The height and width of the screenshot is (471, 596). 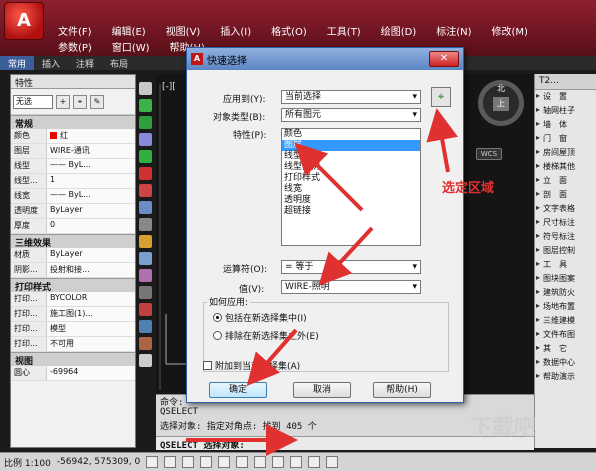 I want to click on property-option: 线型比例, so click(x=351, y=167).